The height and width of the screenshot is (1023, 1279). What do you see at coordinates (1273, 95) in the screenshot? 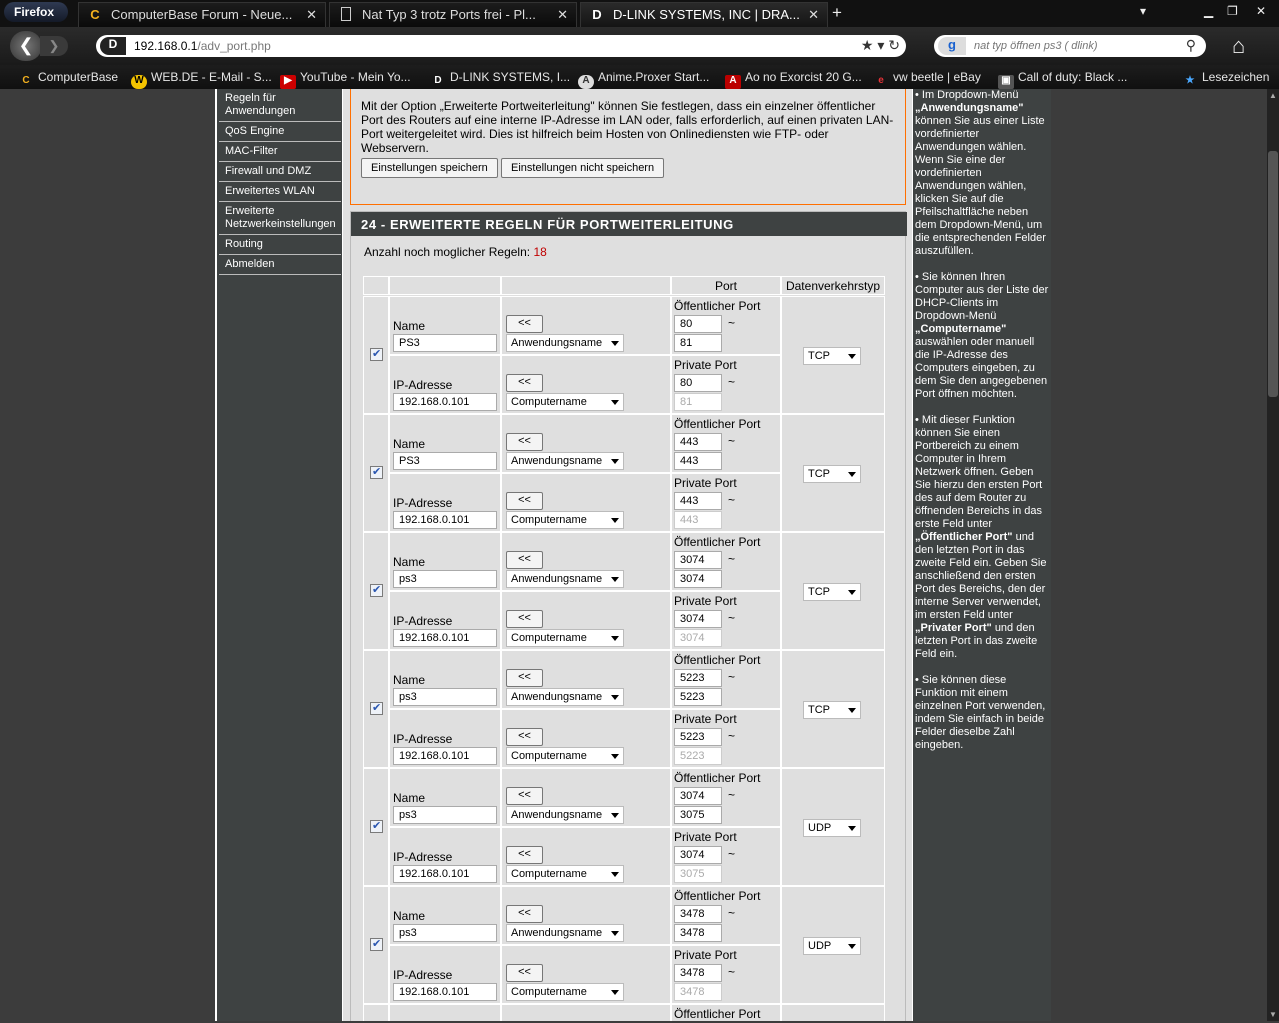
I see `scroll-up-icon: ▲` at bounding box center [1273, 95].